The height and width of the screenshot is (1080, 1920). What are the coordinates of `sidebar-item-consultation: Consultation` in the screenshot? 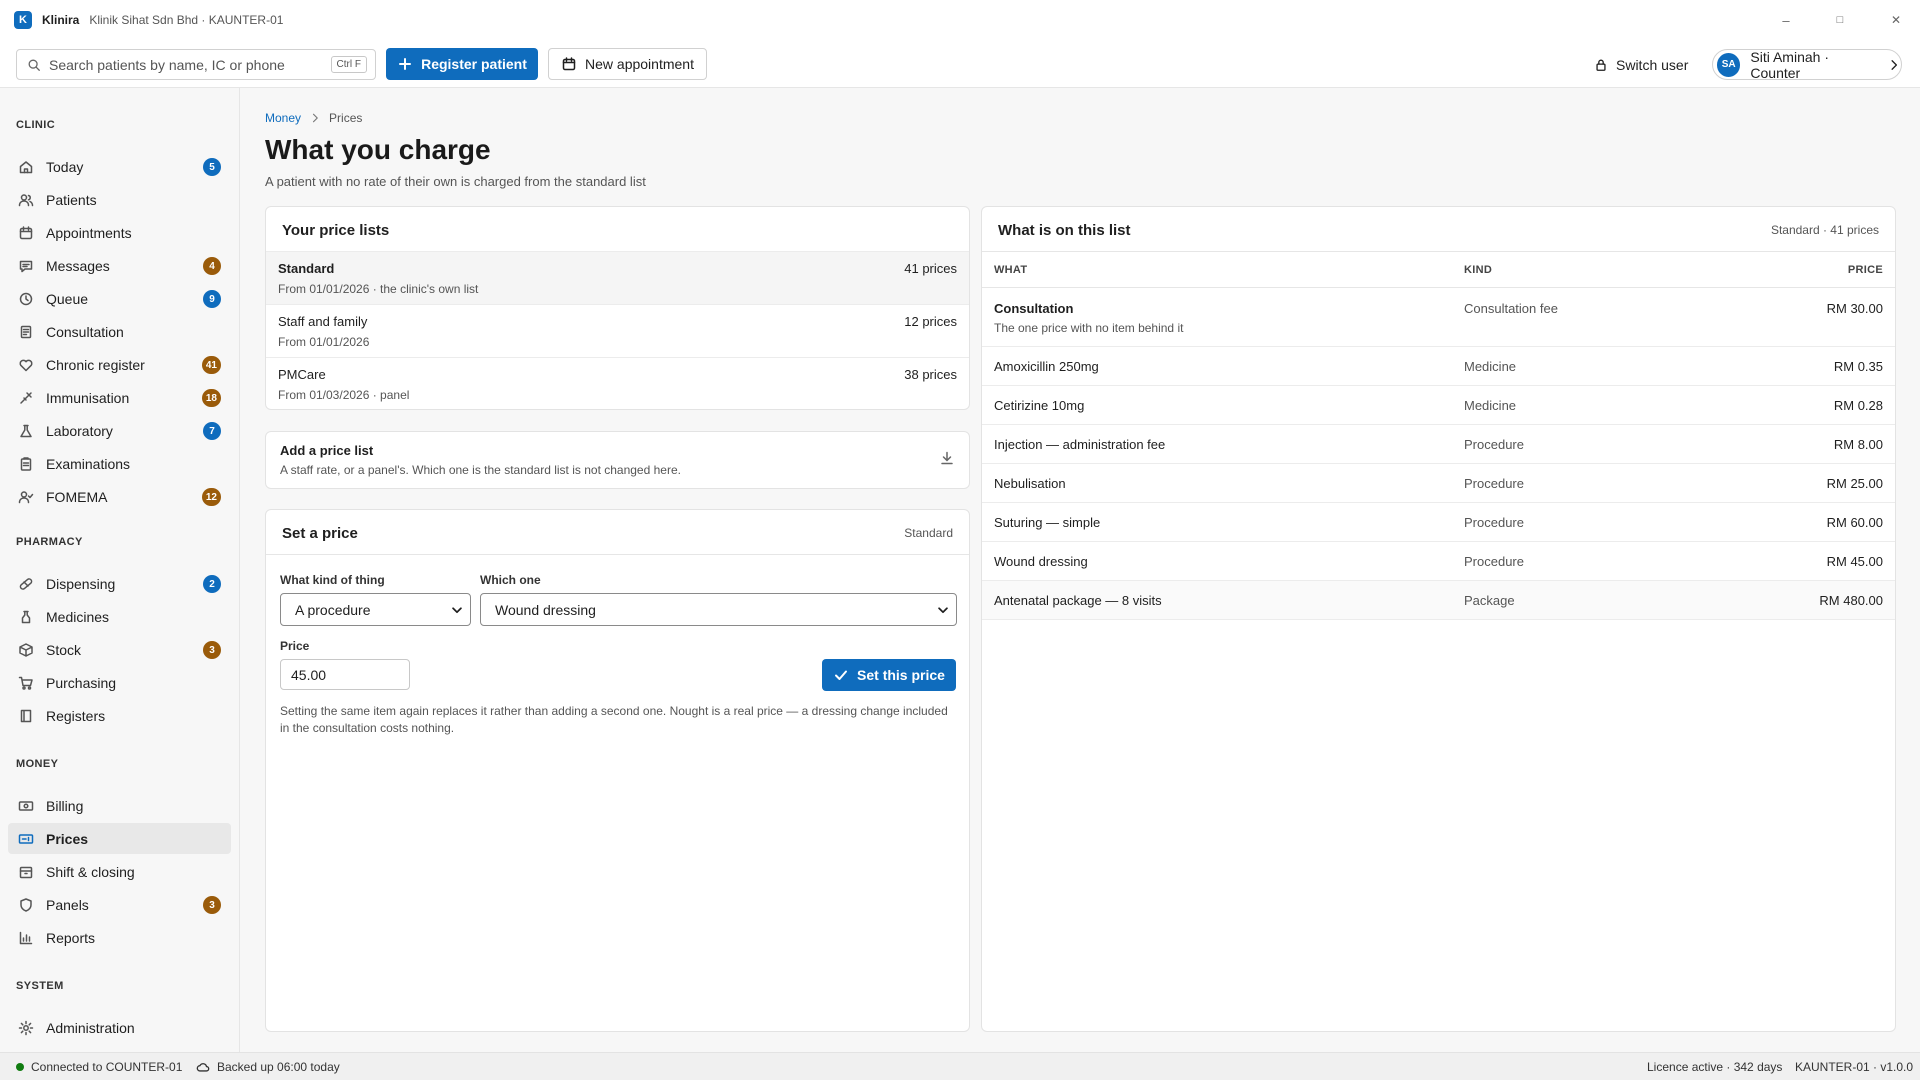 It's located at (119, 331).